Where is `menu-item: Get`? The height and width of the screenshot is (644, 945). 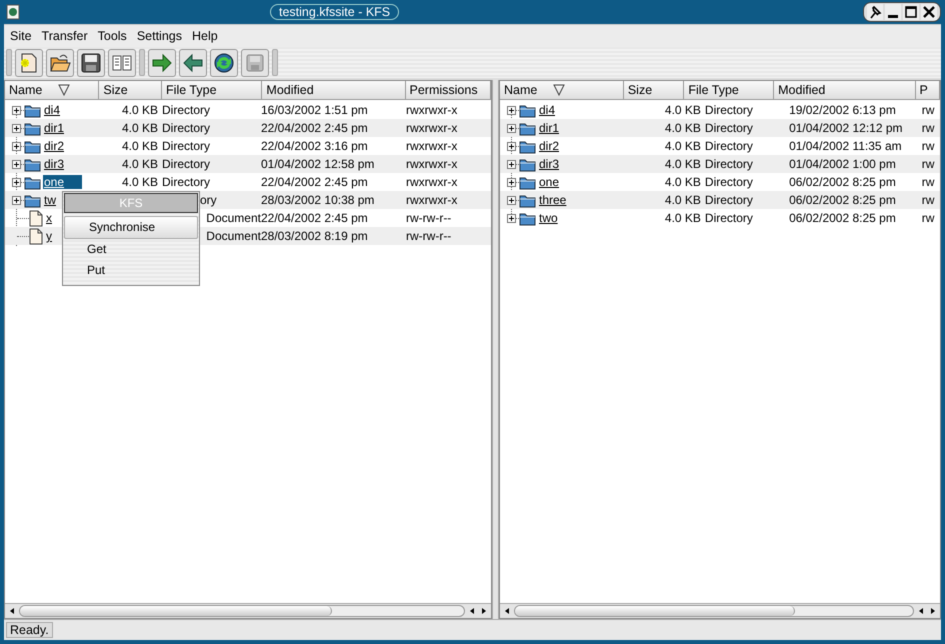 menu-item: Get is located at coordinates (131, 249).